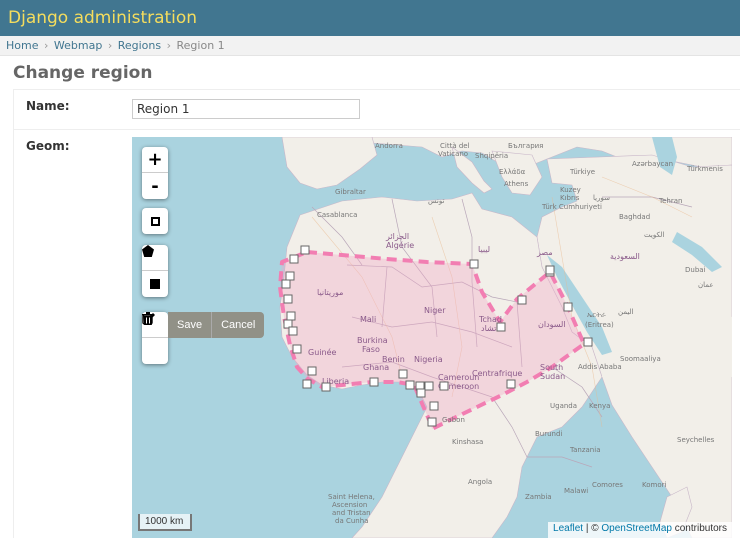 The height and width of the screenshot is (539, 740). What do you see at coordinates (488, 328) in the screenshot?
I see `map-label: تشاد` at bounding box center [488, 328].